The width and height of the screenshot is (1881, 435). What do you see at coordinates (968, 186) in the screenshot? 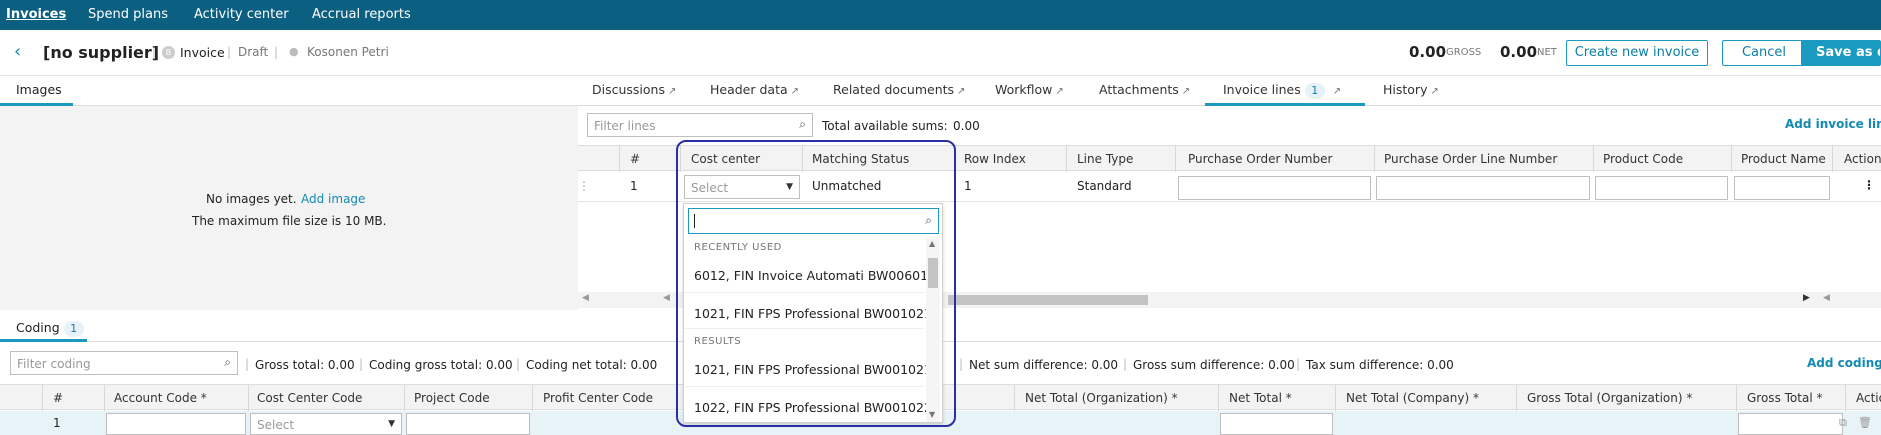
I see `row-index: 1` at bounding box center [968, 186].